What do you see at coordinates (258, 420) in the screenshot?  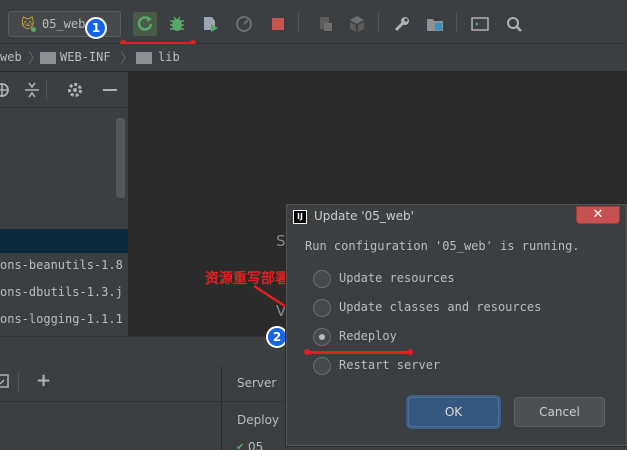 I see `tab-deployment-label: Deploy` at bounding box center [258, 420].